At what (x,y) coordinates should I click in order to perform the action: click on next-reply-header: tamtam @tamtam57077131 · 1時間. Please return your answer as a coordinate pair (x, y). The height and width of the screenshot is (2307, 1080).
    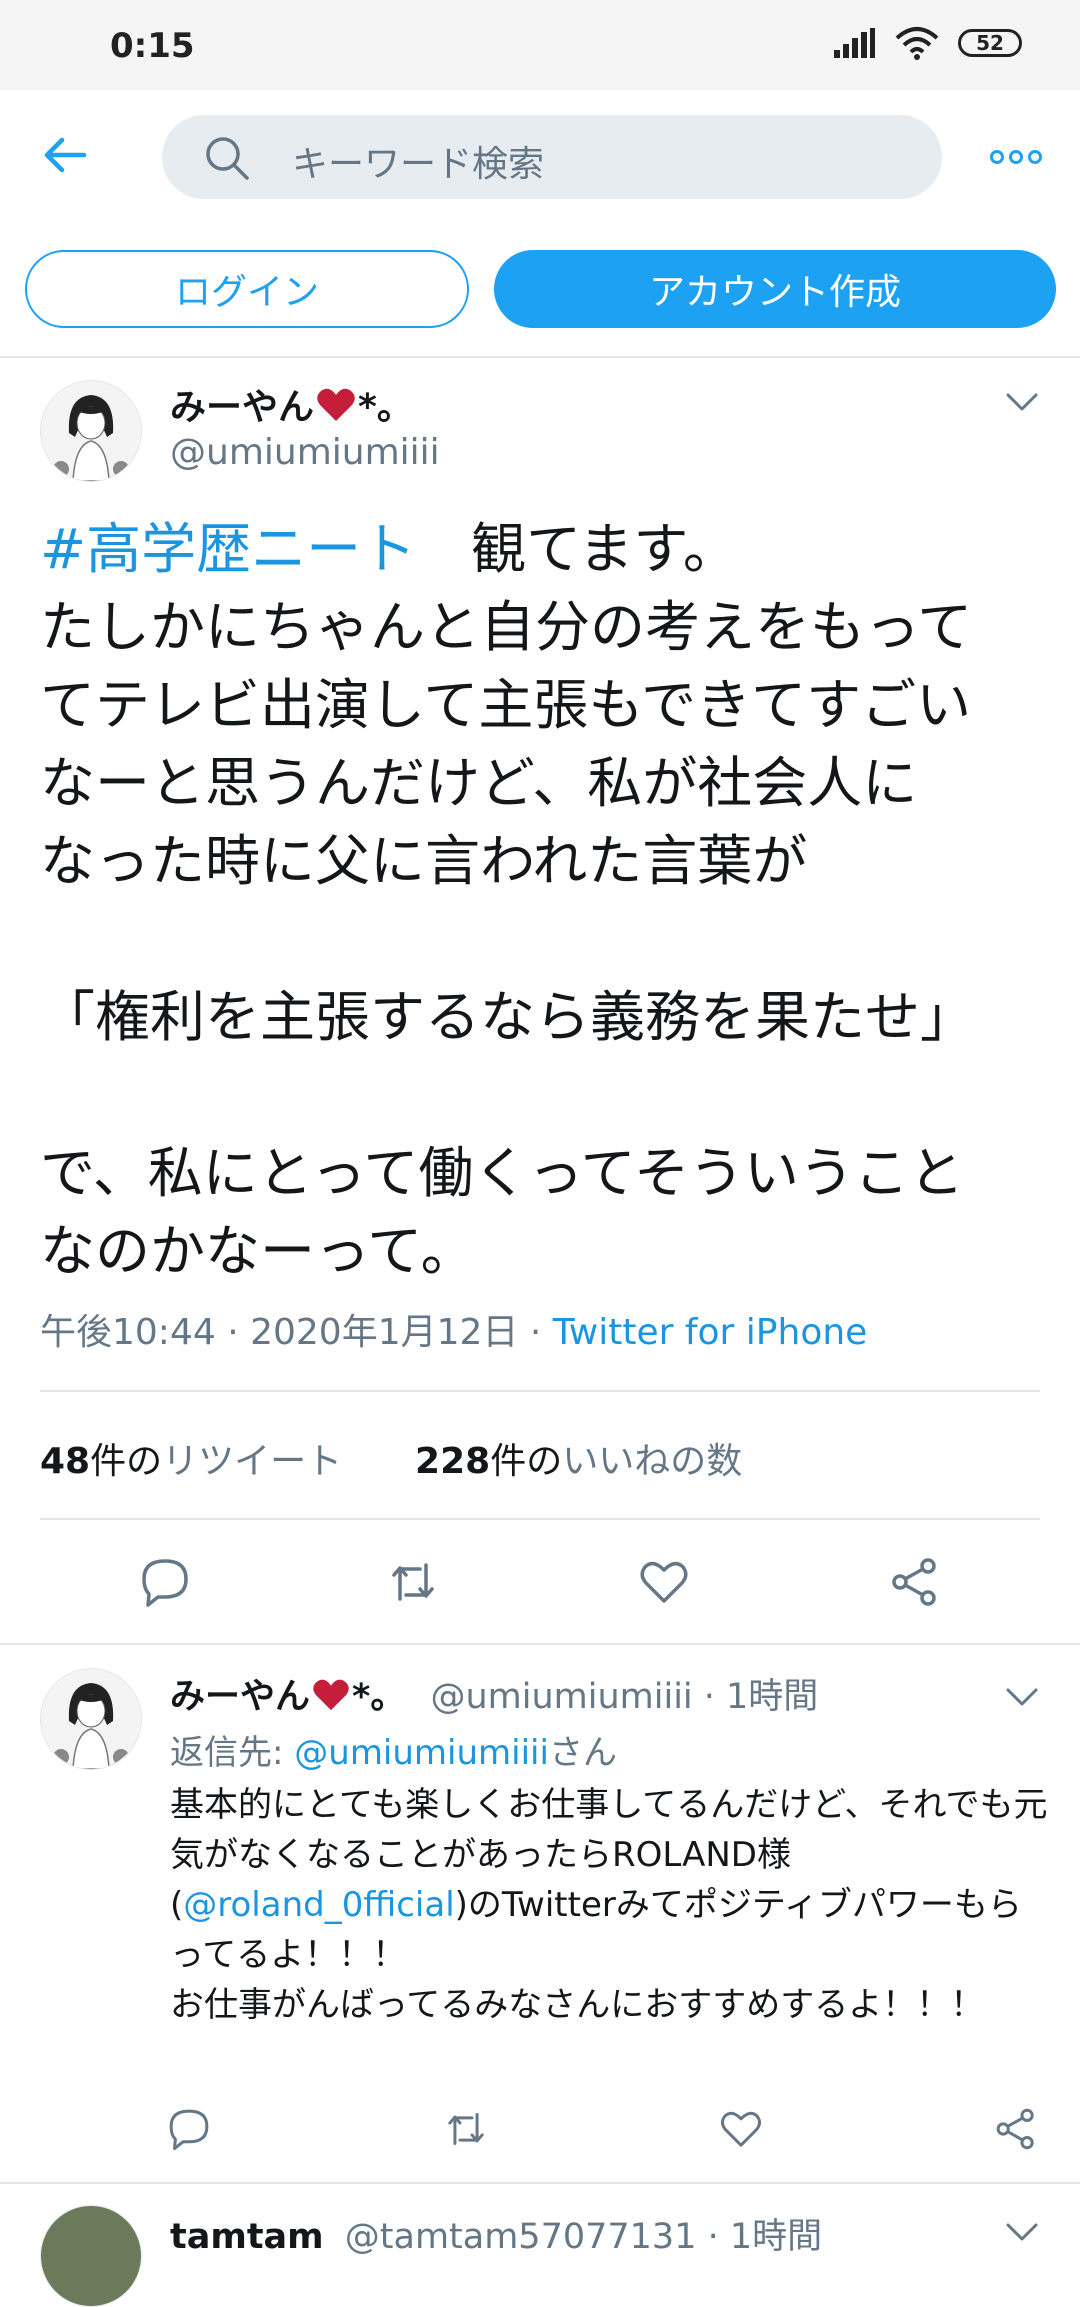
    Looking at the image, I should click on (496, 2233).